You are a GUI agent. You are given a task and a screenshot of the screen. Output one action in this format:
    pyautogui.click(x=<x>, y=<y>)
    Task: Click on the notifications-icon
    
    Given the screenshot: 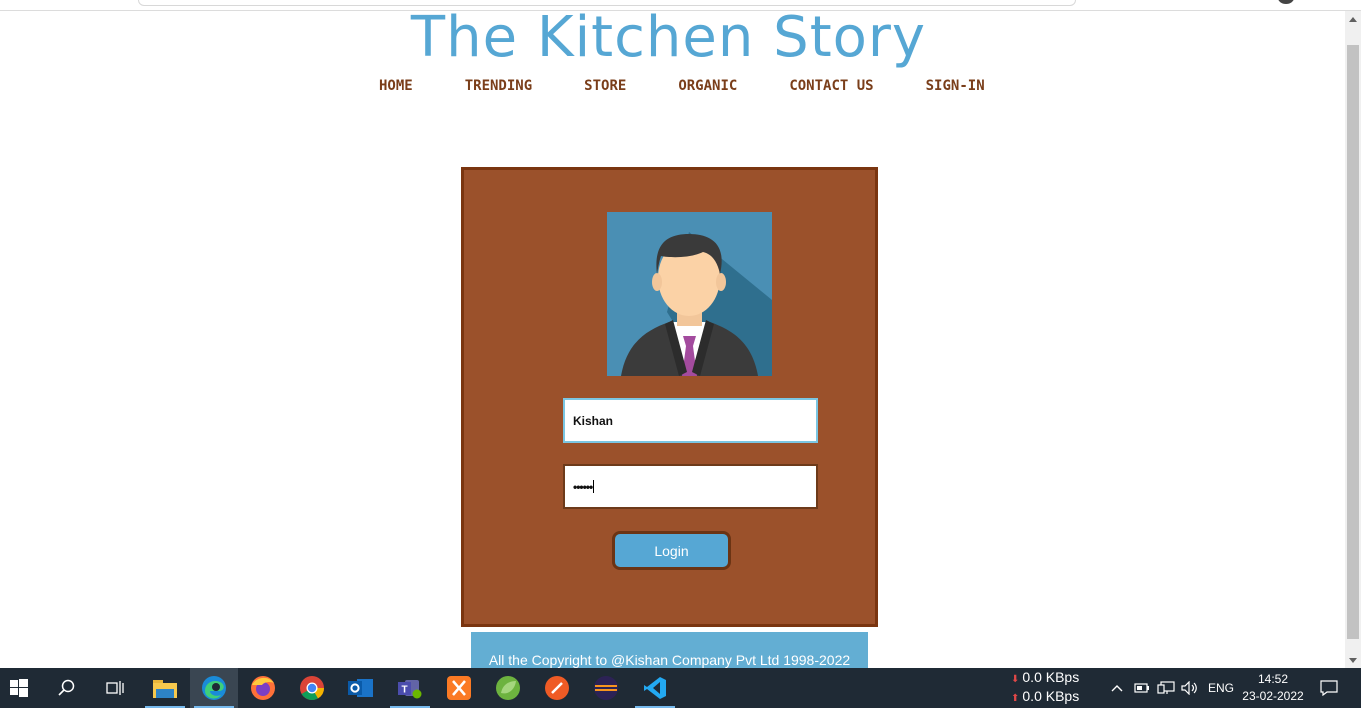 What is the action you would take?
    pyautogui.click(x=1329, y=688)
    